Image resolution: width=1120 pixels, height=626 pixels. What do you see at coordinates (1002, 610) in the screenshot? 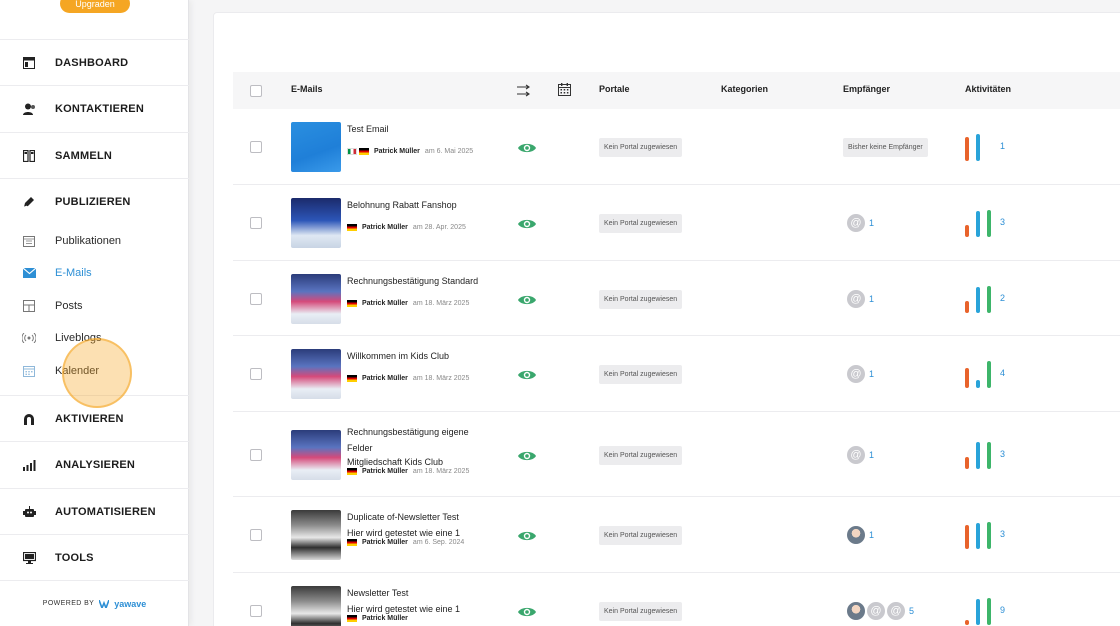
I see `activity-count: 9` at bounding box center [1002, 610].